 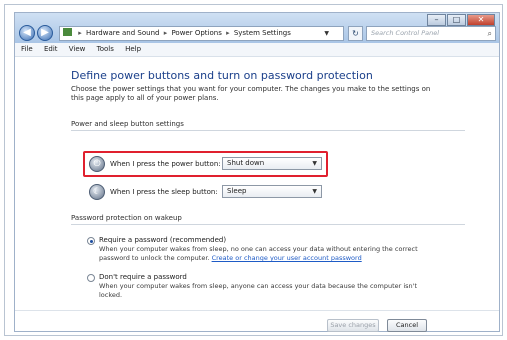 What do you see at coordinates (143, 277) in the screenshot?
I see `no-password-title: Don't require a password` at bounding box center [143, 277].